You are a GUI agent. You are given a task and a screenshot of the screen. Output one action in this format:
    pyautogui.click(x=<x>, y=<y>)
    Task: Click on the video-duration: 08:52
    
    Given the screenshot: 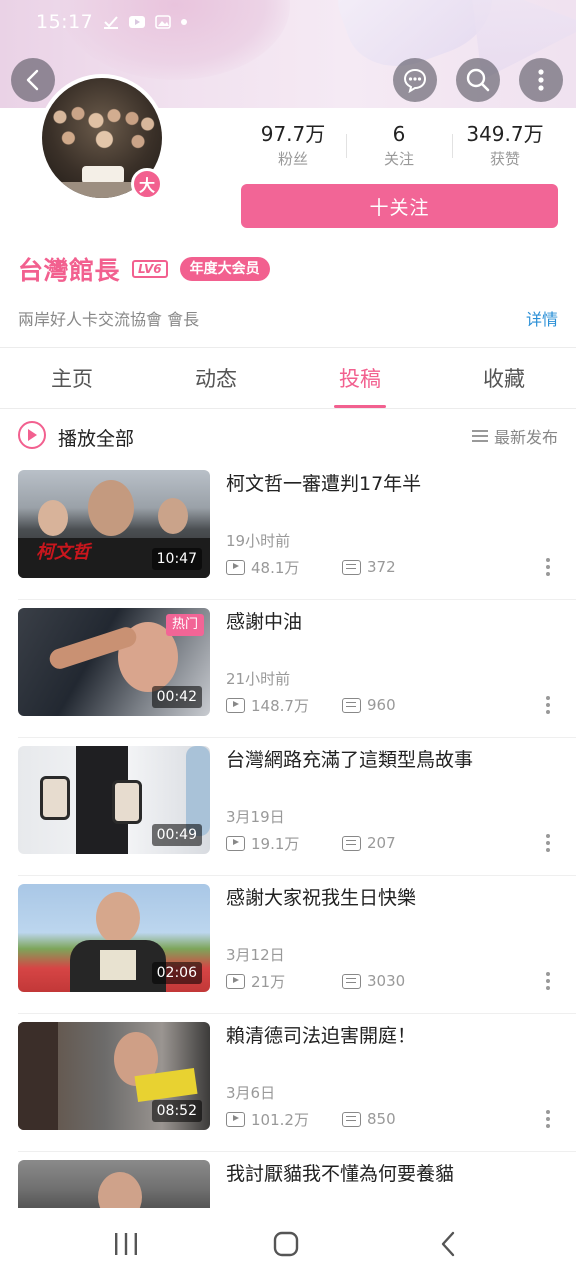 What is the action you would take?
    pyautogui.click(x=176, y=1111)
    